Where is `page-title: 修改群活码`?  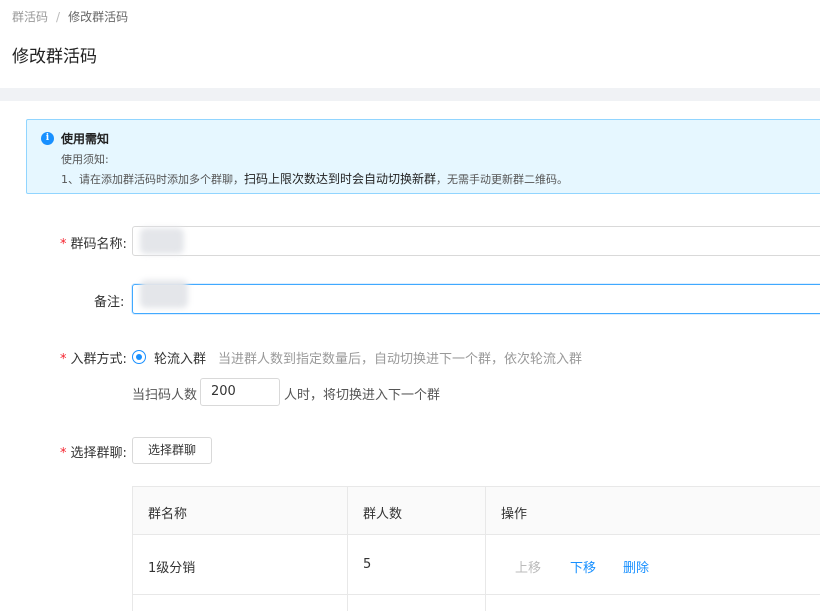 page-title: 修改群活码 is located at coordinates (54, 57).